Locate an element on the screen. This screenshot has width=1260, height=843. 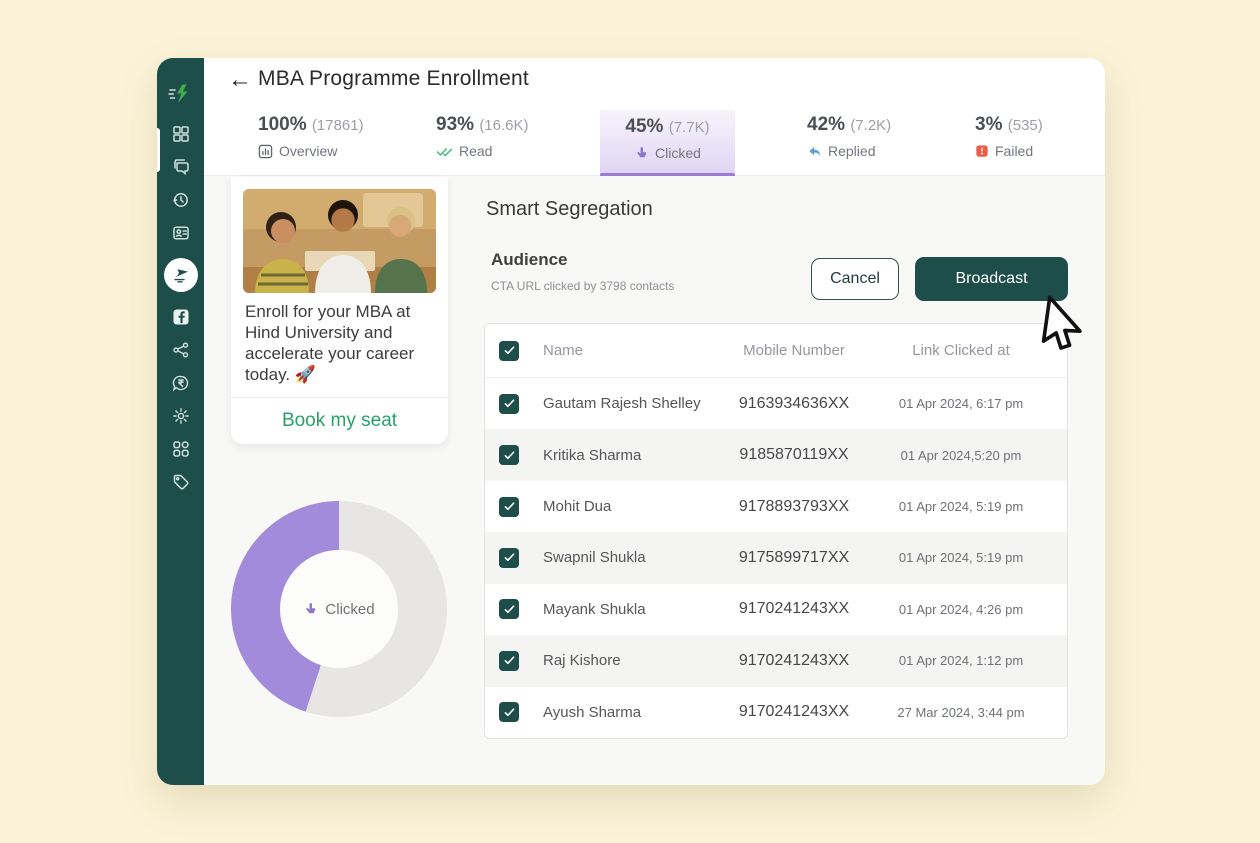
header-name: Name is located at coordinates (563, 350).